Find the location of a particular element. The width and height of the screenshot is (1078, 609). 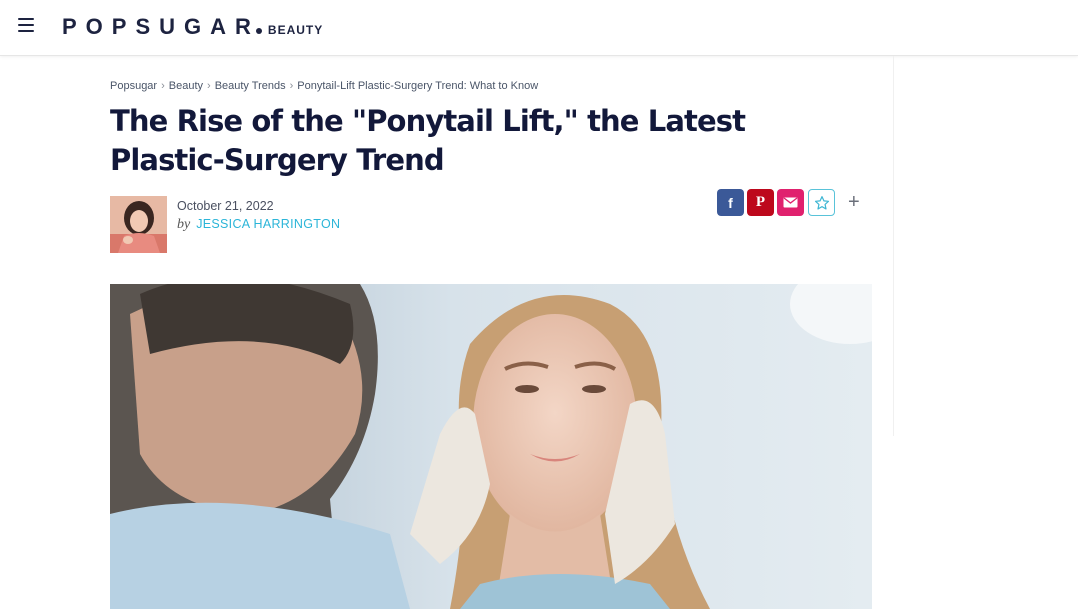

article-date: October 21, 2022 is located at coordinates (225, 206).